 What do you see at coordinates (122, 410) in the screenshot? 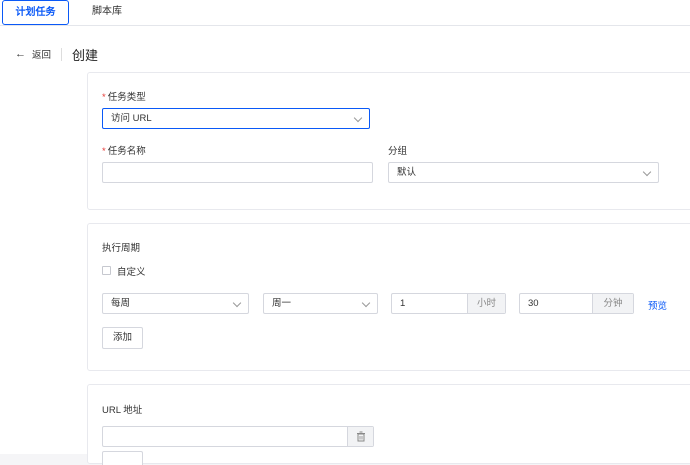
I see `url-title: URL 地址` at bounding box center [122, 410].